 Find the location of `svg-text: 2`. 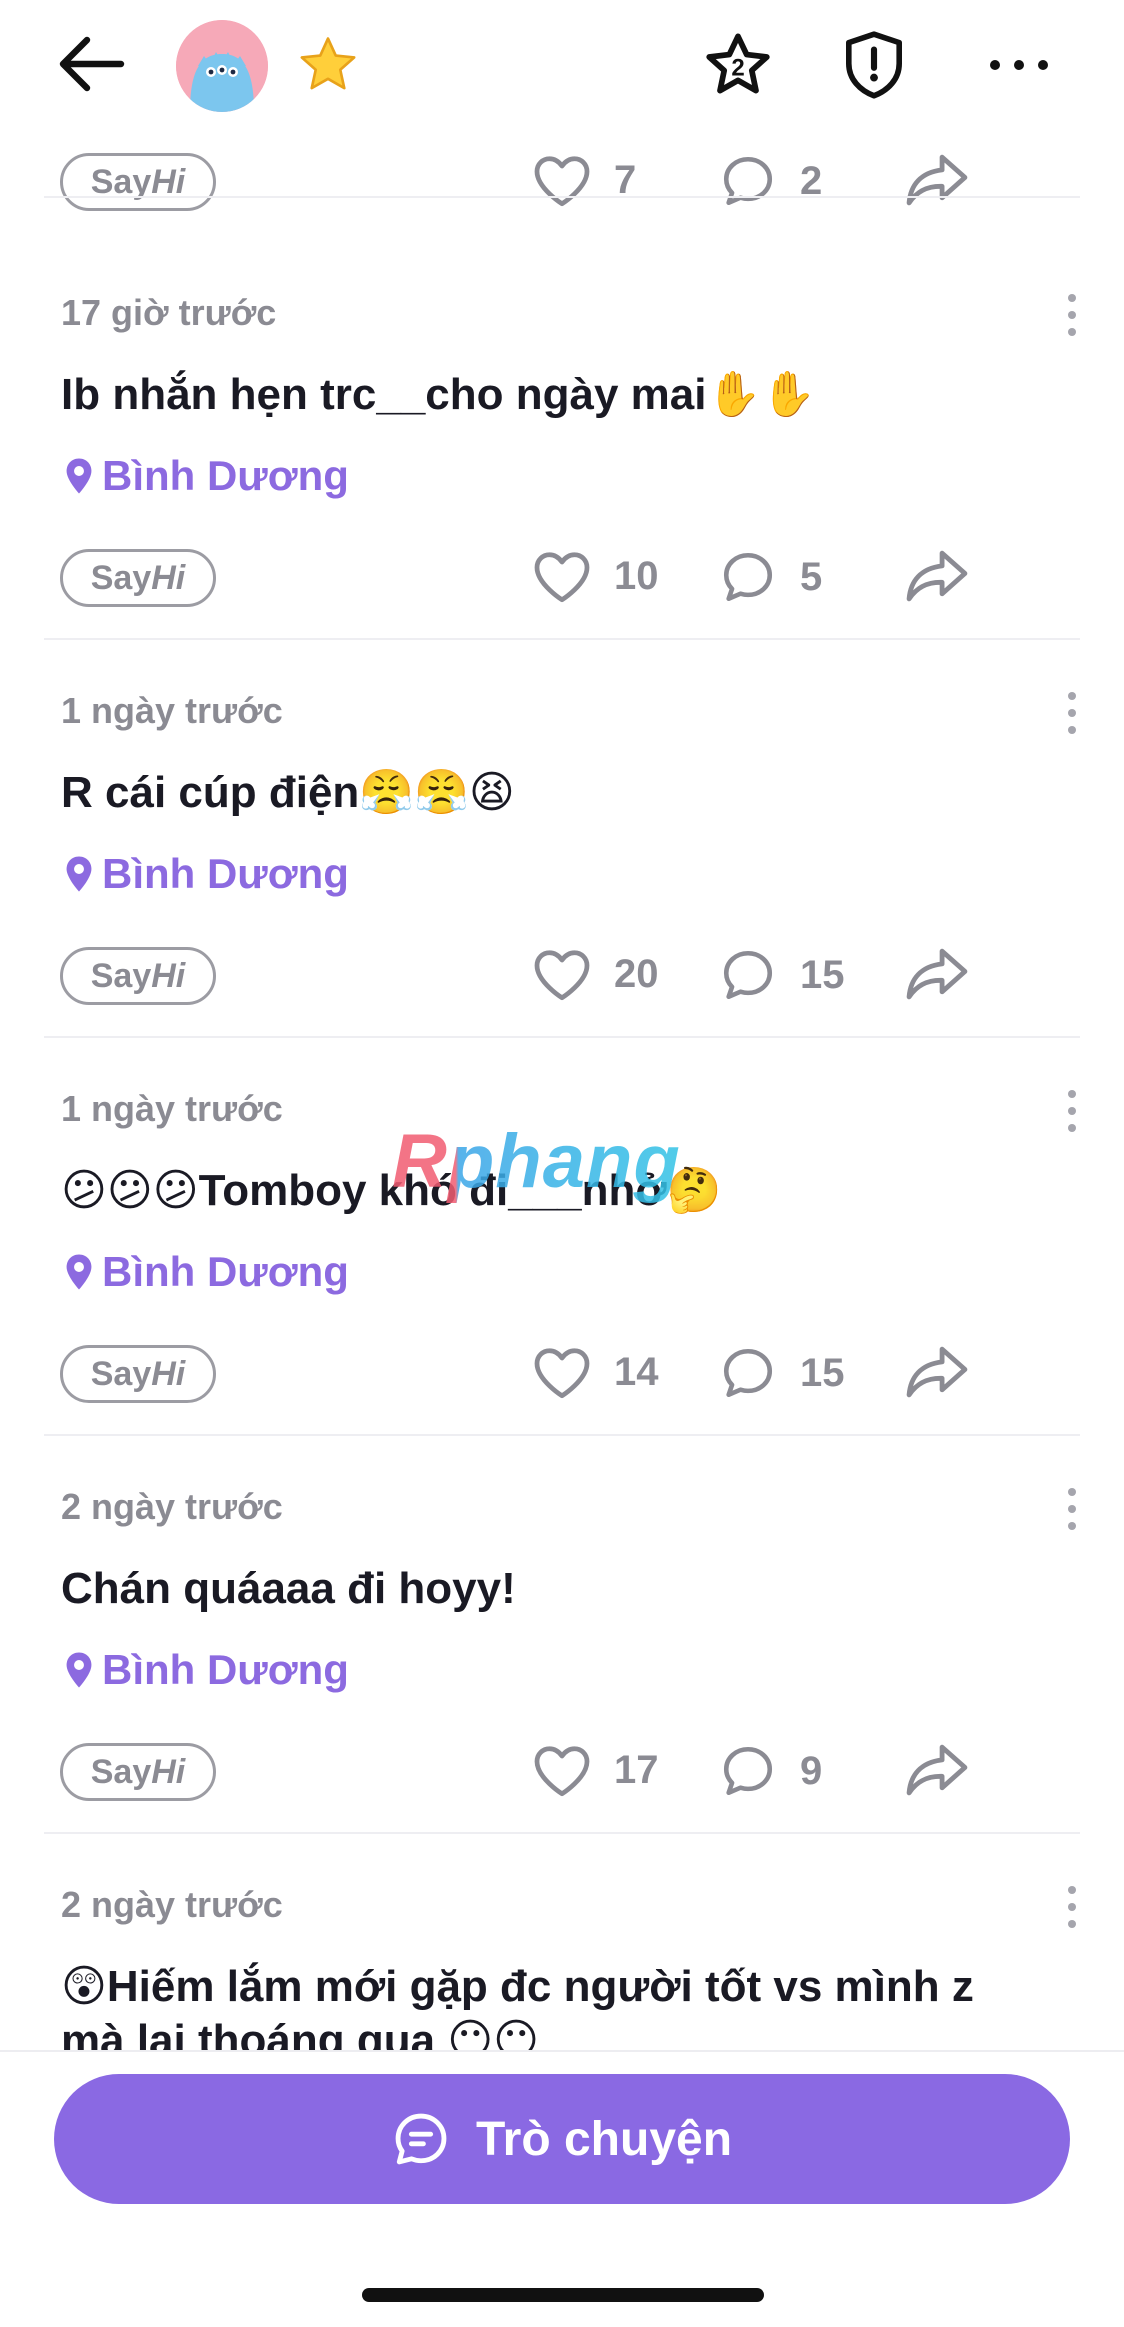

svg-text: 2 is located at coordinates (737, 67).